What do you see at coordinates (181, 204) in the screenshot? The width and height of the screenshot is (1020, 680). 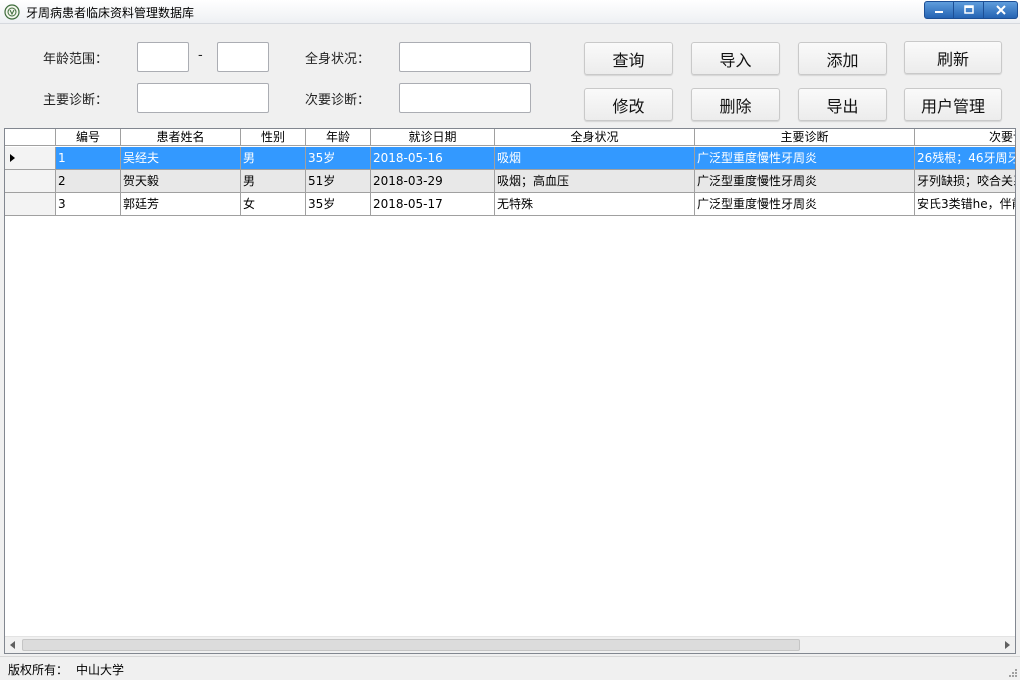 I see `cell-name: 郭廷芳` at bounding box center [181, 204].